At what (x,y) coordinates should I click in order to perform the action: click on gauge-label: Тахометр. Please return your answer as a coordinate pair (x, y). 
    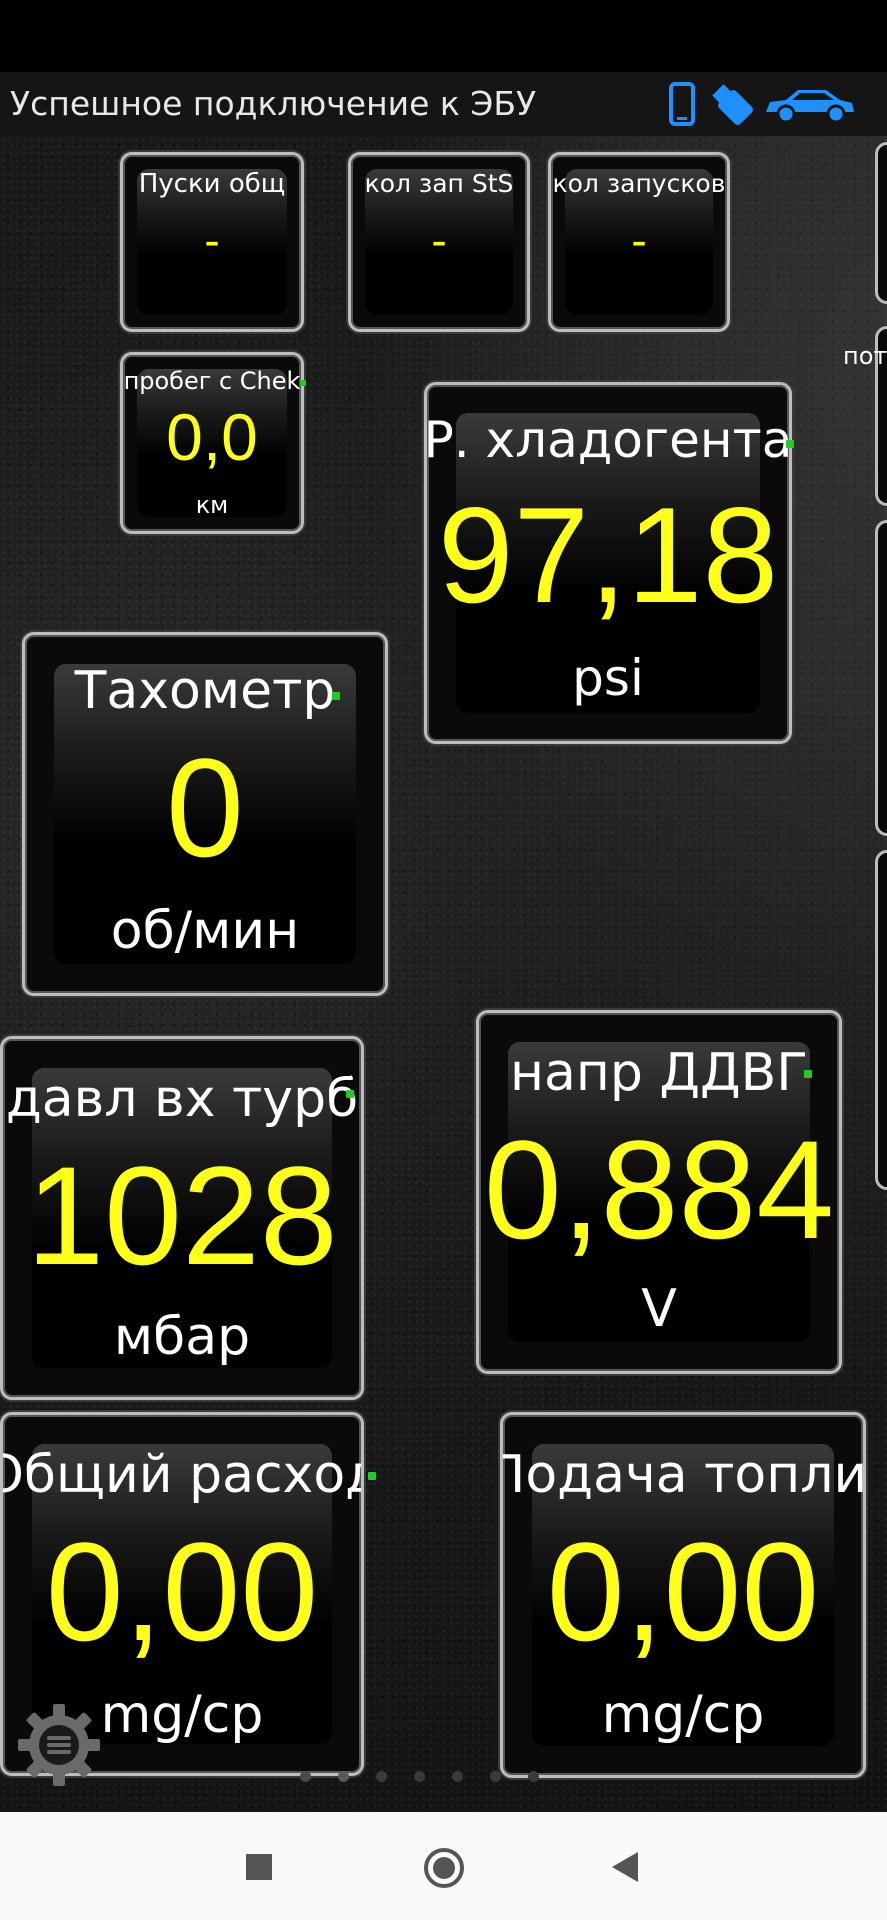
    Looking at the image, I should click on (205, 691).